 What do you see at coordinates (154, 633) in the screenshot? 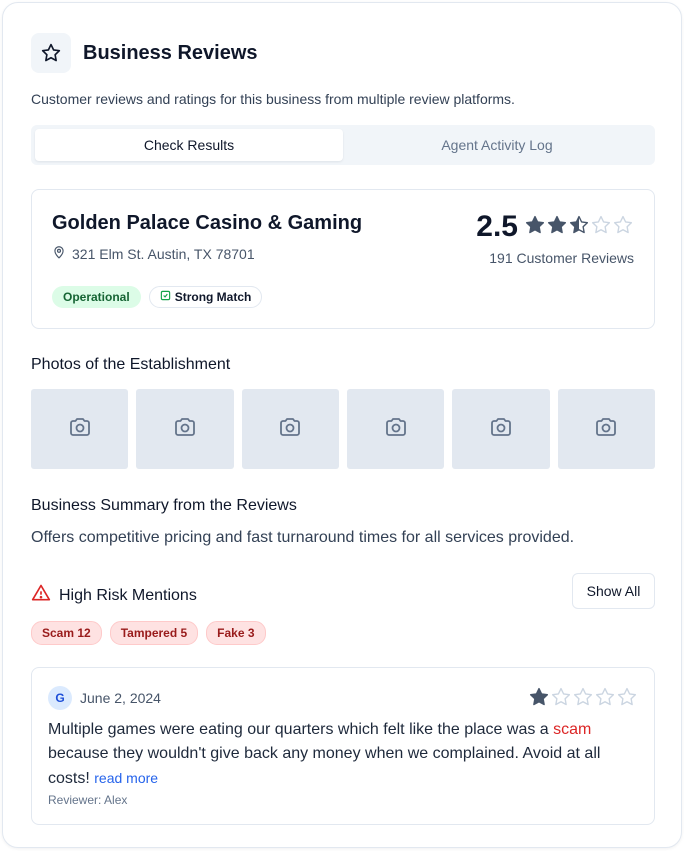
I see `risk-tag-tampered: Tampered 5` at bounding box center [154, 633].